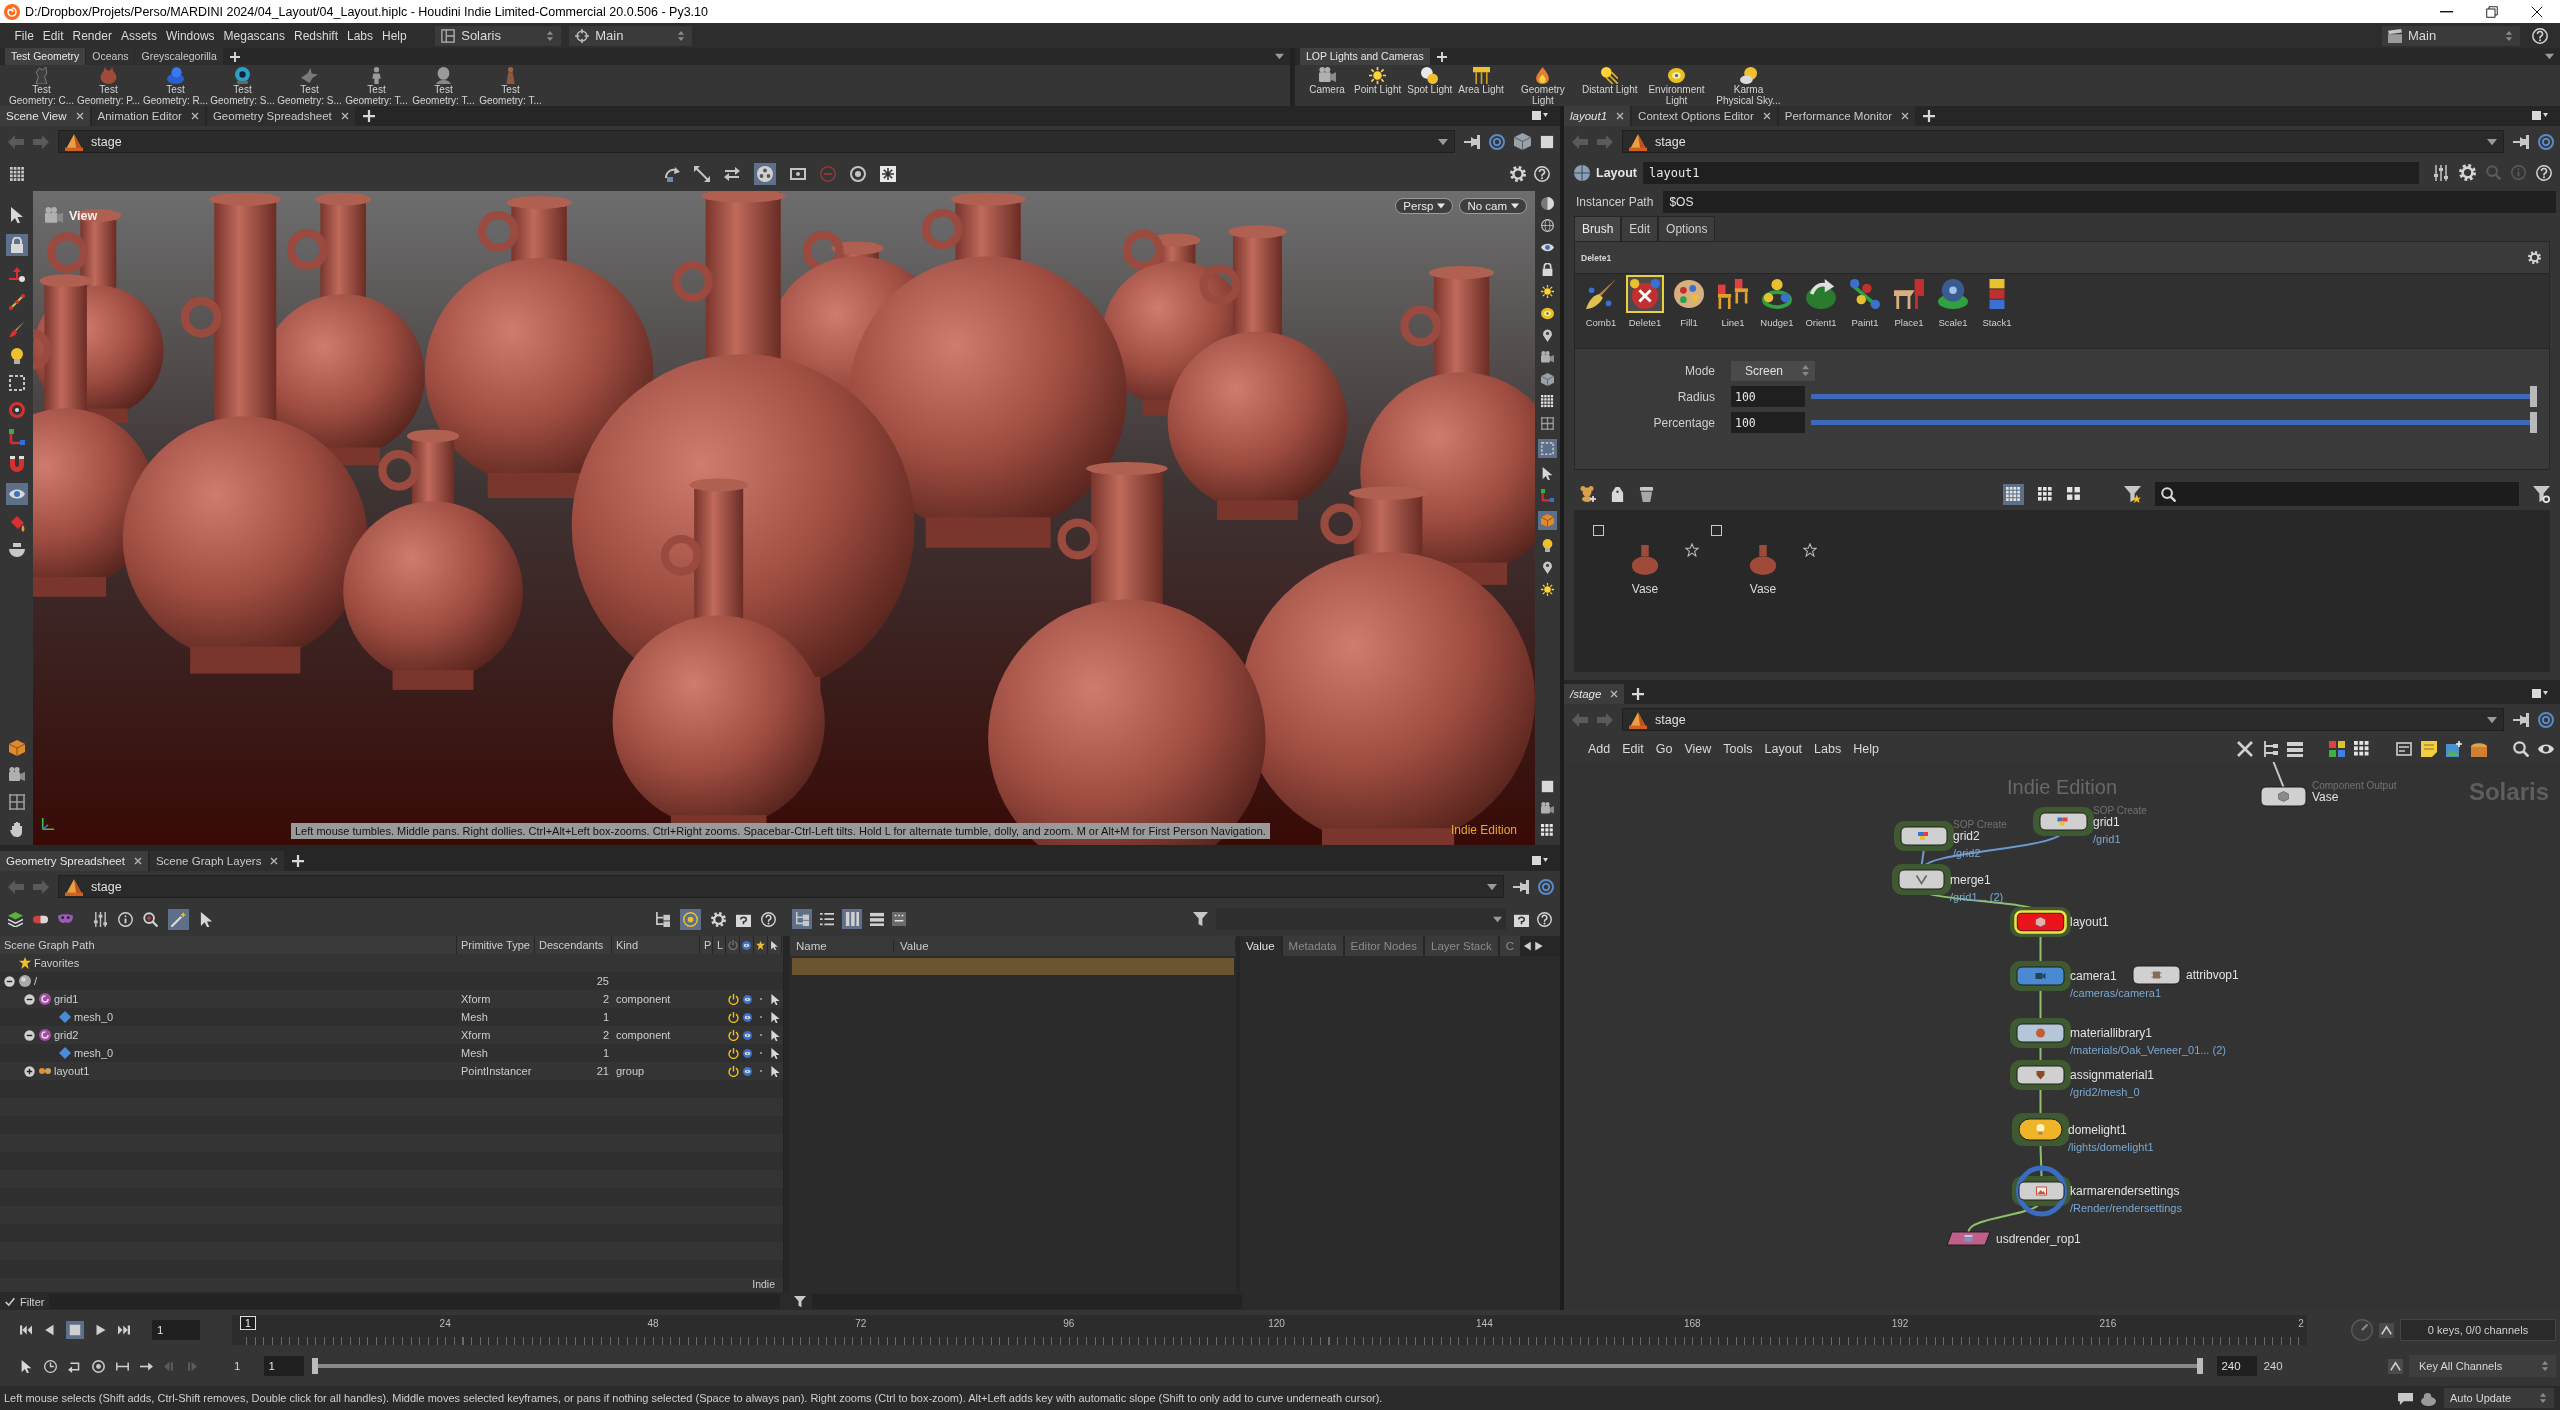 The width and height of the screenshot is (2560, 1410). I want to click on arrow-pointer-icon, so click(1547, 473).